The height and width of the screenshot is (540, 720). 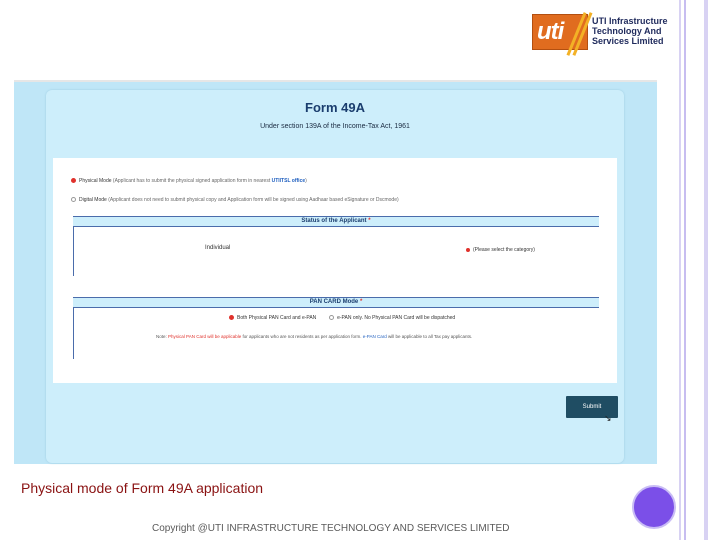 I want to click on logo-line-1: UTI Infrastructure, so click(x=630, y=21).